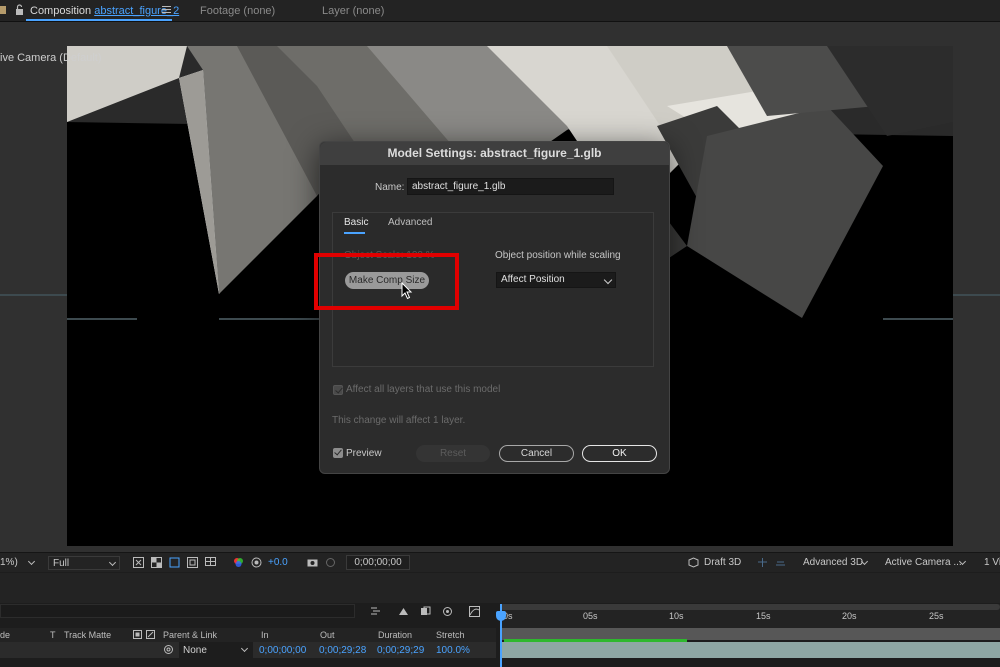 Image resolution: width=1000 pixels, height=667 pixels. Describe the element at coordinates (500, 588) in the screenshot. I see `timeline-header` at that location.